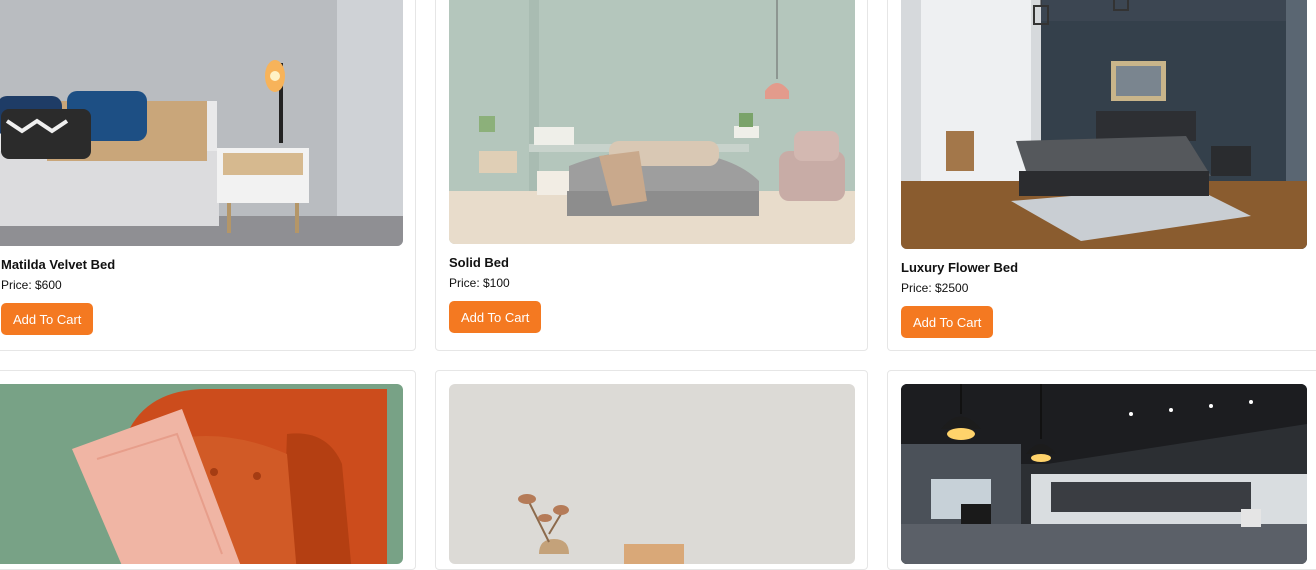  What do you see at coordinates (960, 267) in the screenshot?
I see `product-title: Luxury Flower Bed` at bounding box center [960, 267].